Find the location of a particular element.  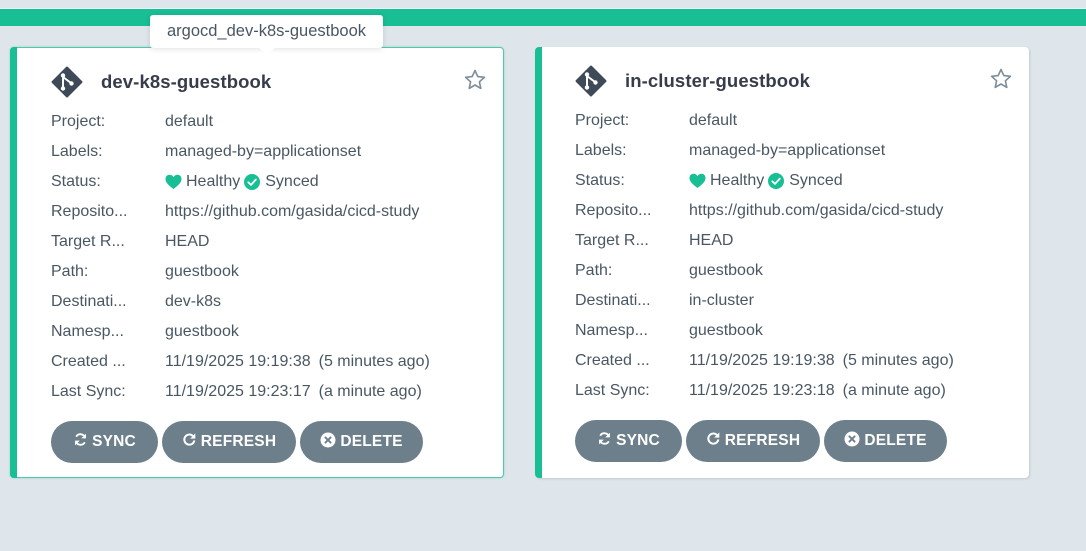

tooltip-text: argocd_dev-k8s-guestbook is located at coordinates (266, 31).